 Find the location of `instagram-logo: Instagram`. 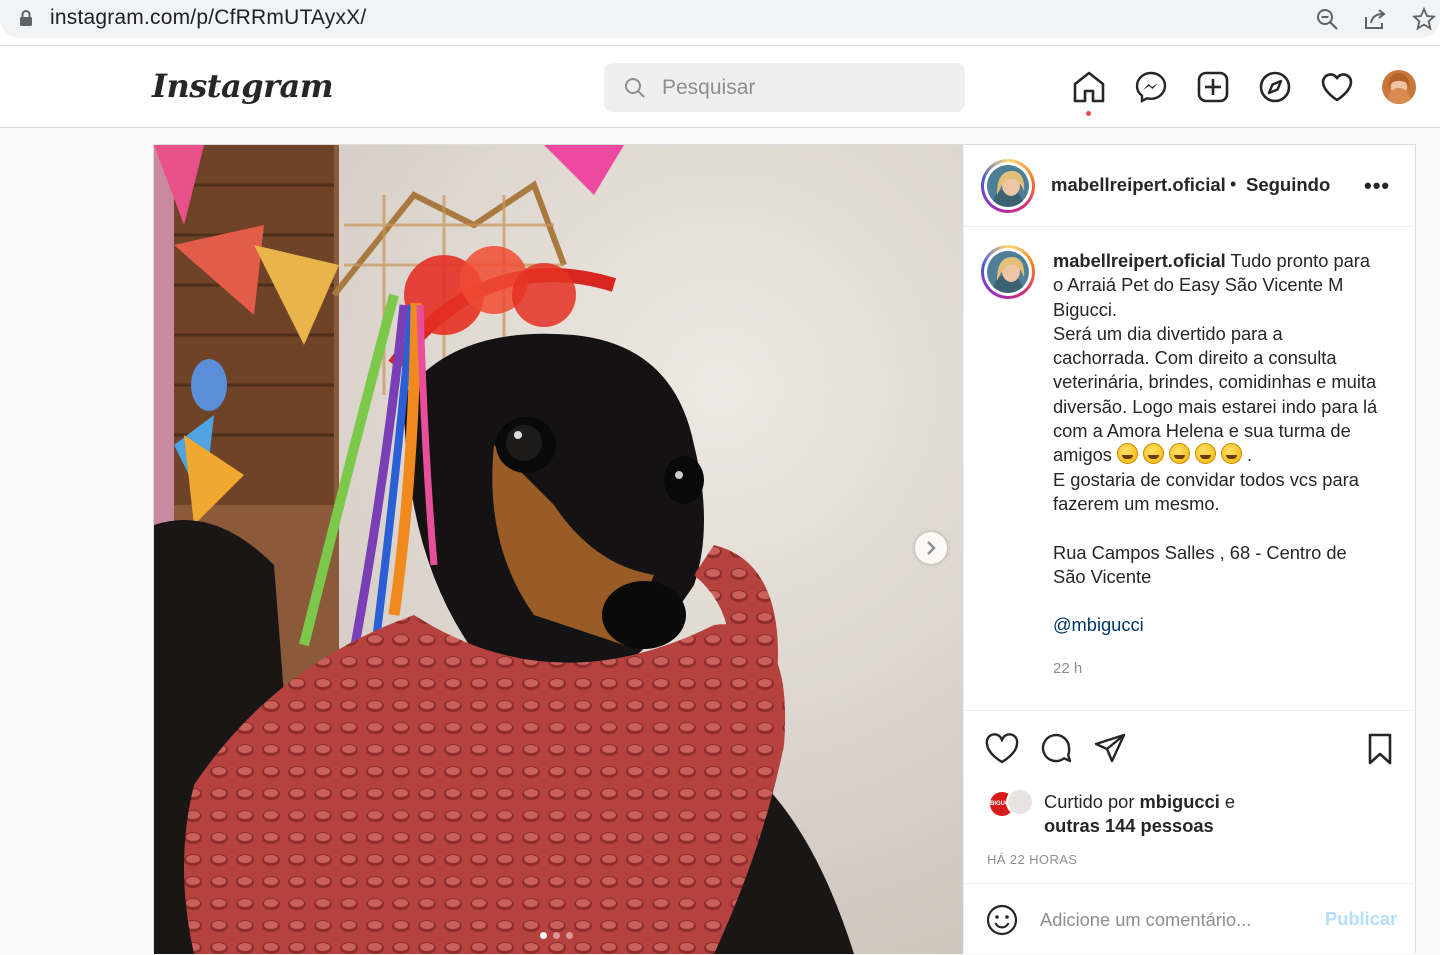

instagram-logo: Instagram is located at coordinates (243, 86).